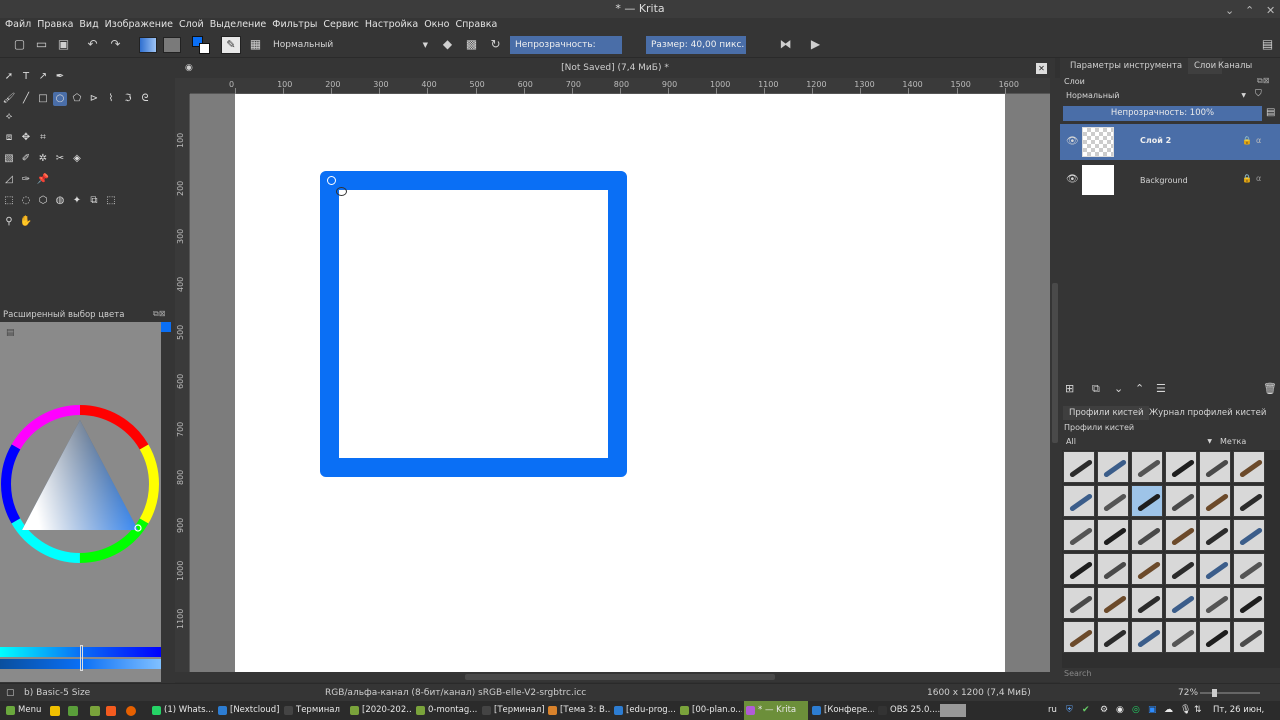 Image resolution: width=1280 pixels, height=720 pixels. I want to click on layer-opacity-slider: Непрозрачность: 100%, so click(1162, 113).